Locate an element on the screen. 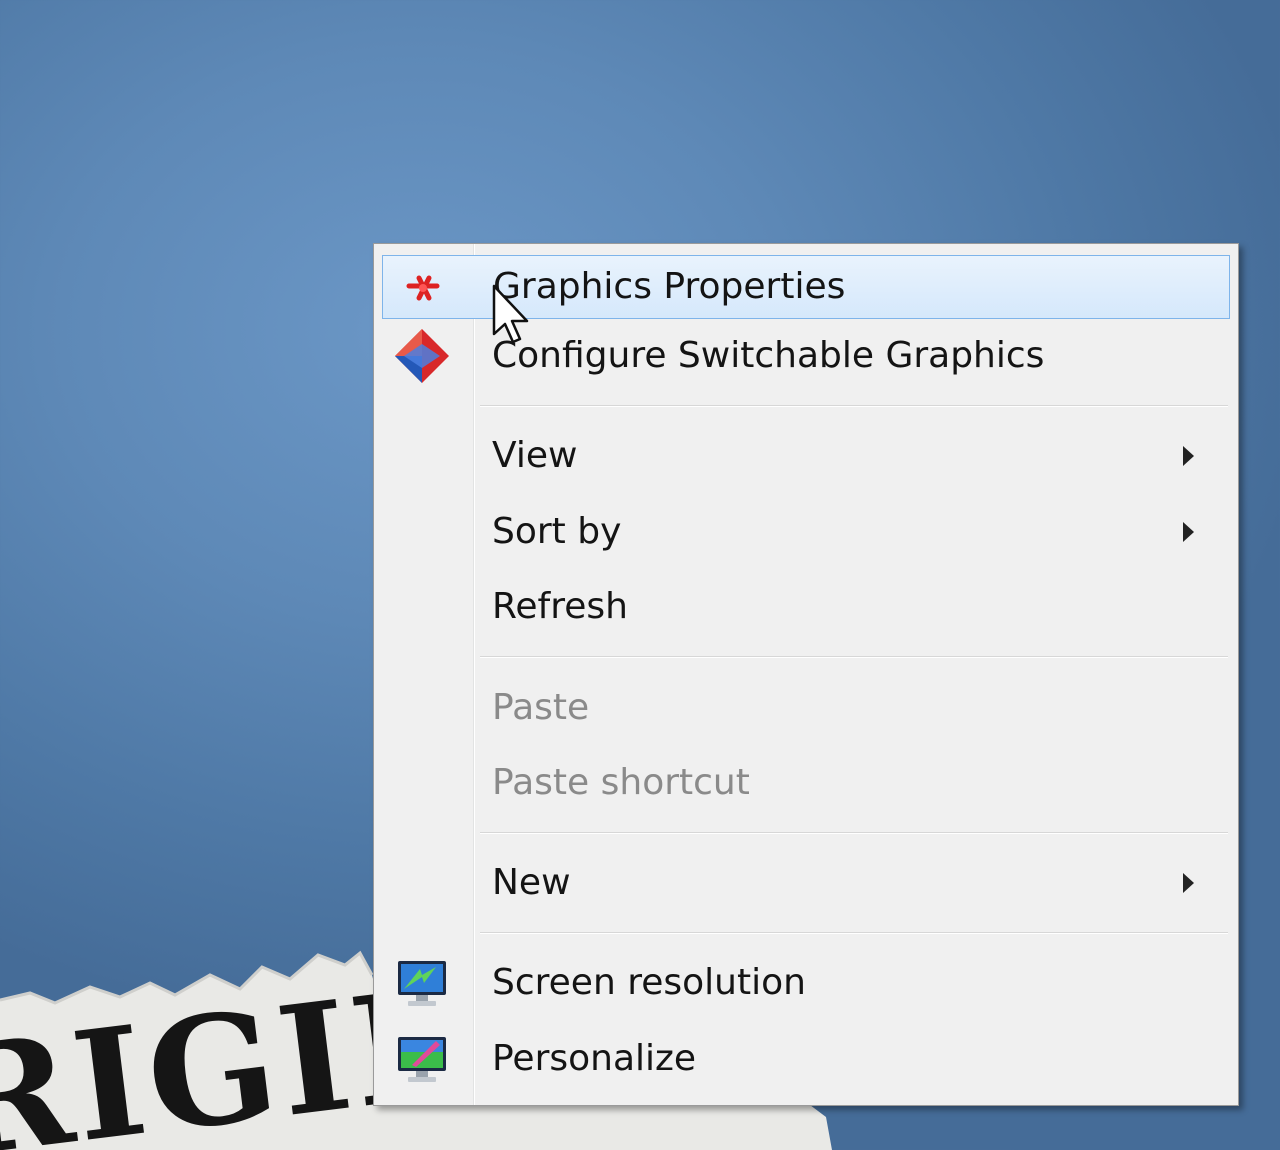 The width and height of the screenshot is (1280, 1150). menu-item-label: View is located at coordinates (535, 455).